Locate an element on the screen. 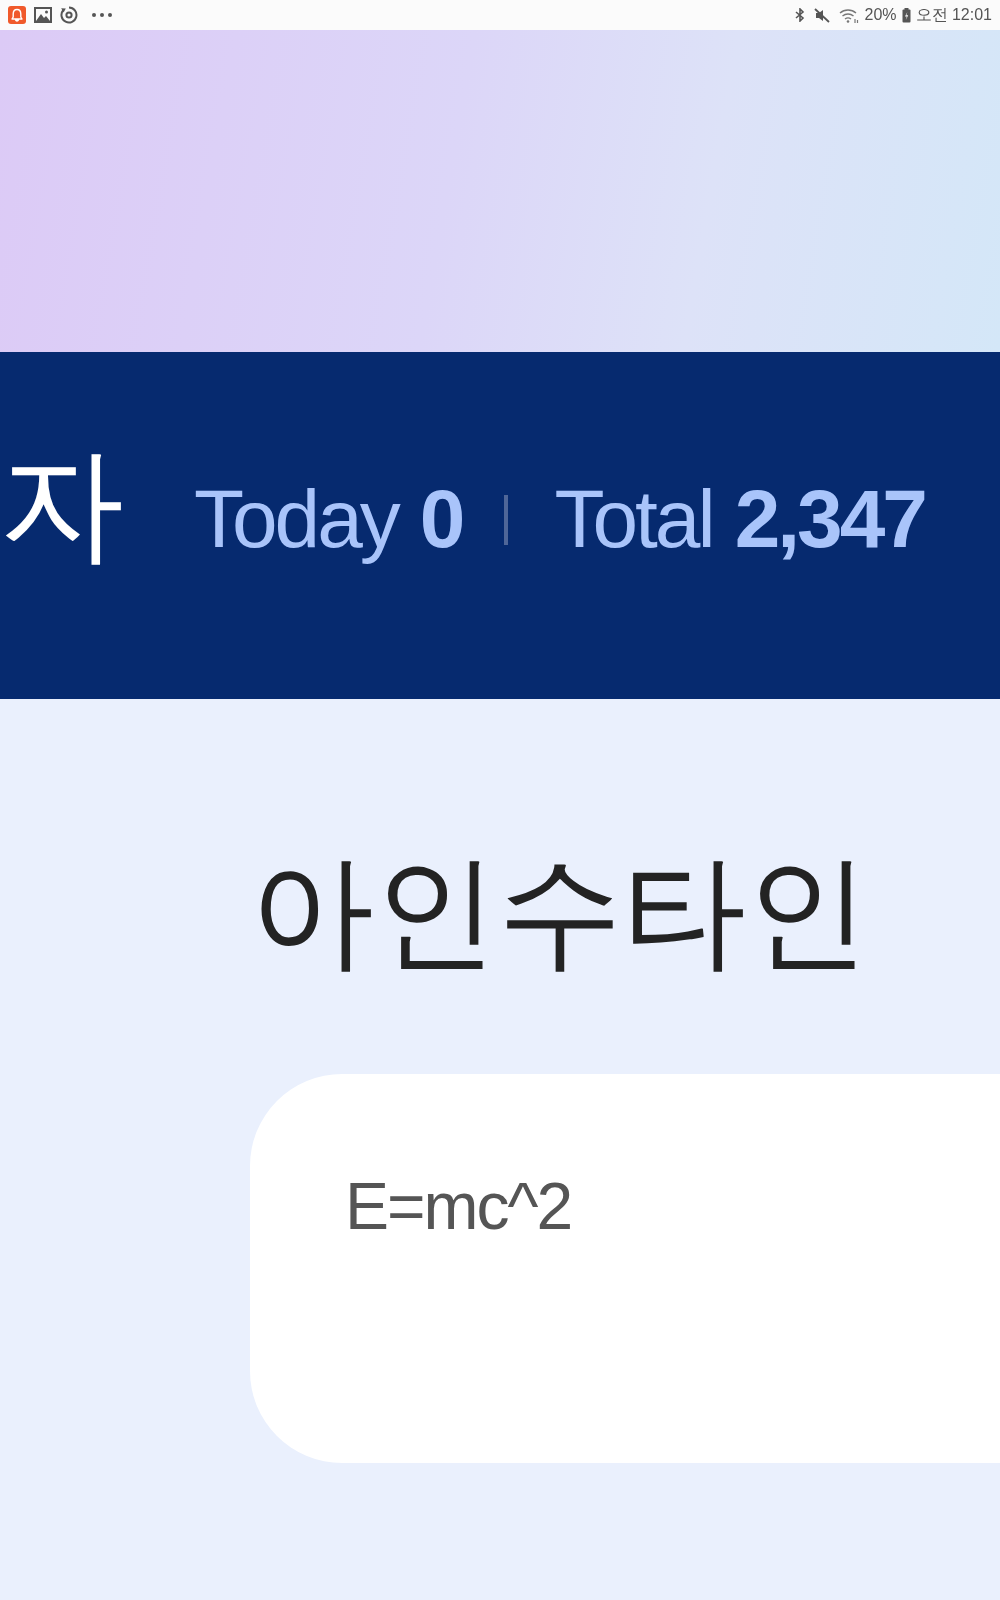  total-label: Total is located at coordinates (633, 519).